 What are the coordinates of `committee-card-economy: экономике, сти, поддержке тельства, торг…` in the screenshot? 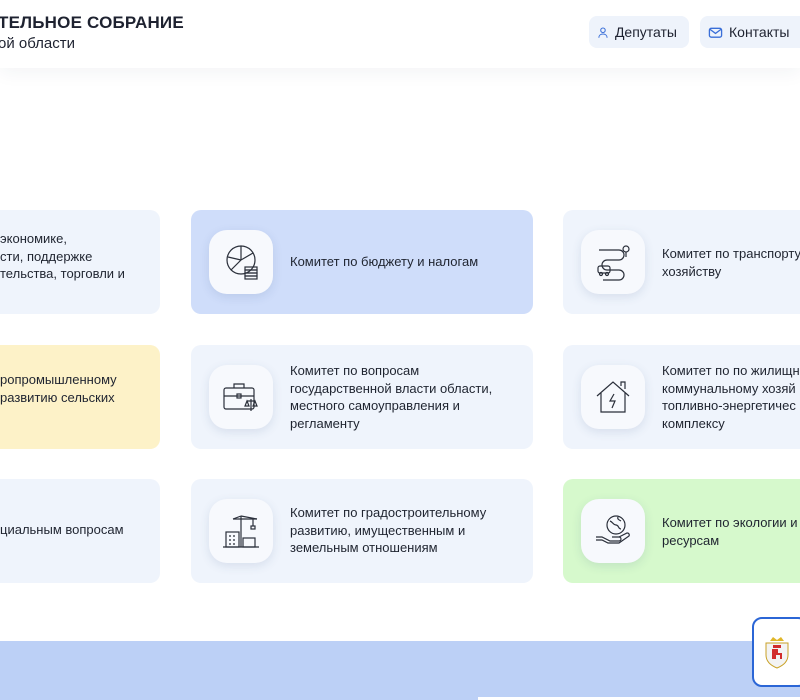 It's located at (80, 262).